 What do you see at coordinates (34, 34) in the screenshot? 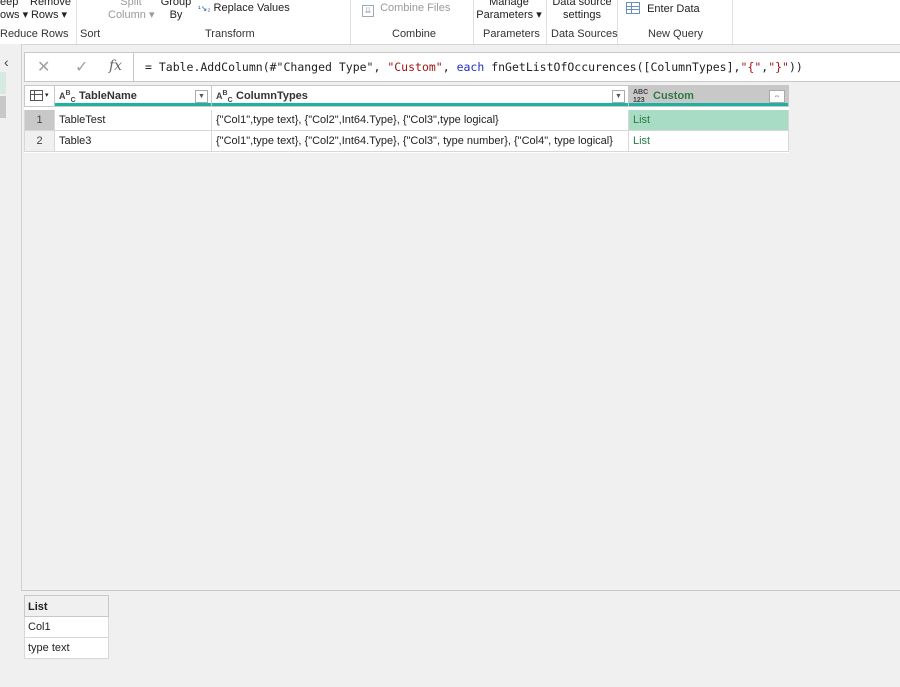
I see `group-label-reduce-rows: Reduce Rows` at bounding box center [34, 34].